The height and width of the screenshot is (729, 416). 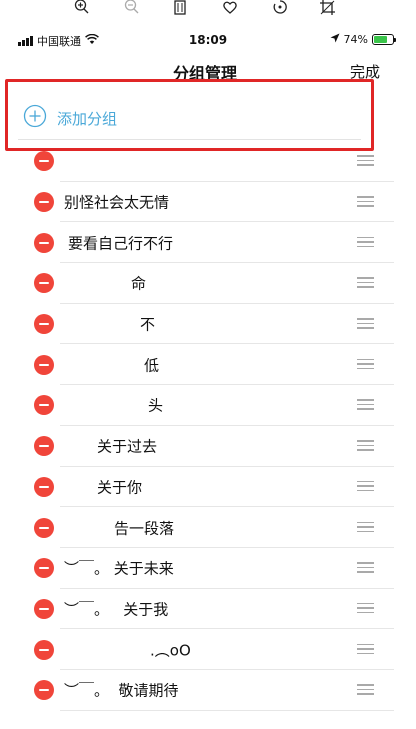 What do you see at coordinates (117, 202) in the screenshot?
I see `group-label: 别怪社会太无情` at bounding box center [117, 202].